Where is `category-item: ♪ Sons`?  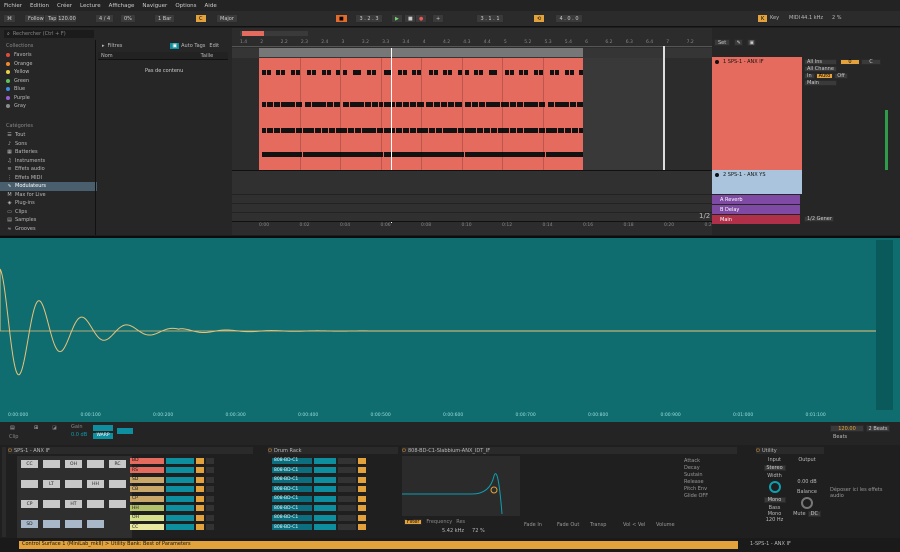 category-item: ♪ Sons is located at coordinates (48, 144).